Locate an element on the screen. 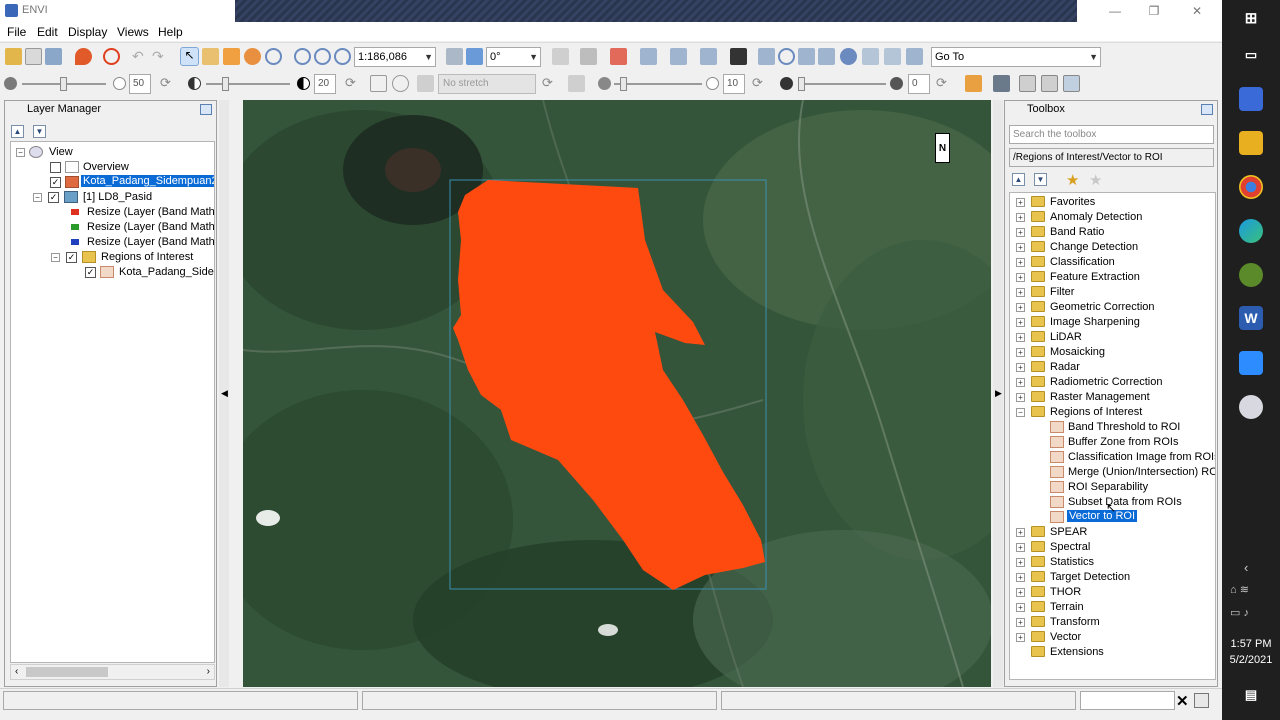  qgis-icon is located at coordinates (1251, 275).